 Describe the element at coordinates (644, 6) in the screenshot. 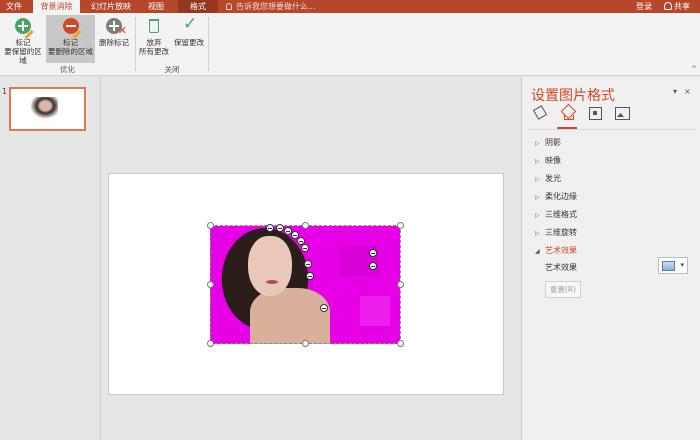

I see `login-link: 登录` at that location.